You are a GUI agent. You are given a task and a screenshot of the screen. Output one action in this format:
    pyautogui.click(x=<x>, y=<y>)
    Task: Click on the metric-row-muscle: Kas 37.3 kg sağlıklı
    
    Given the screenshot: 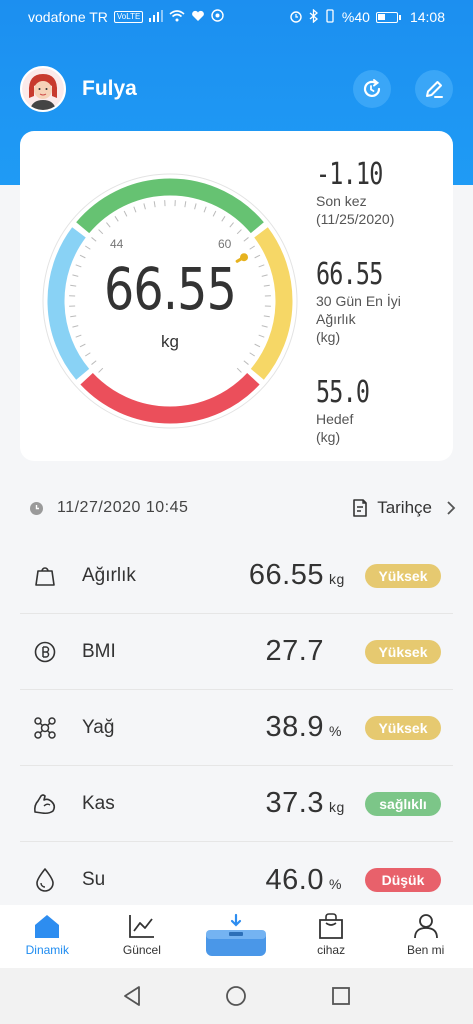 What is the action you would take?
    pyautogui.click(x=236, y=804)
    